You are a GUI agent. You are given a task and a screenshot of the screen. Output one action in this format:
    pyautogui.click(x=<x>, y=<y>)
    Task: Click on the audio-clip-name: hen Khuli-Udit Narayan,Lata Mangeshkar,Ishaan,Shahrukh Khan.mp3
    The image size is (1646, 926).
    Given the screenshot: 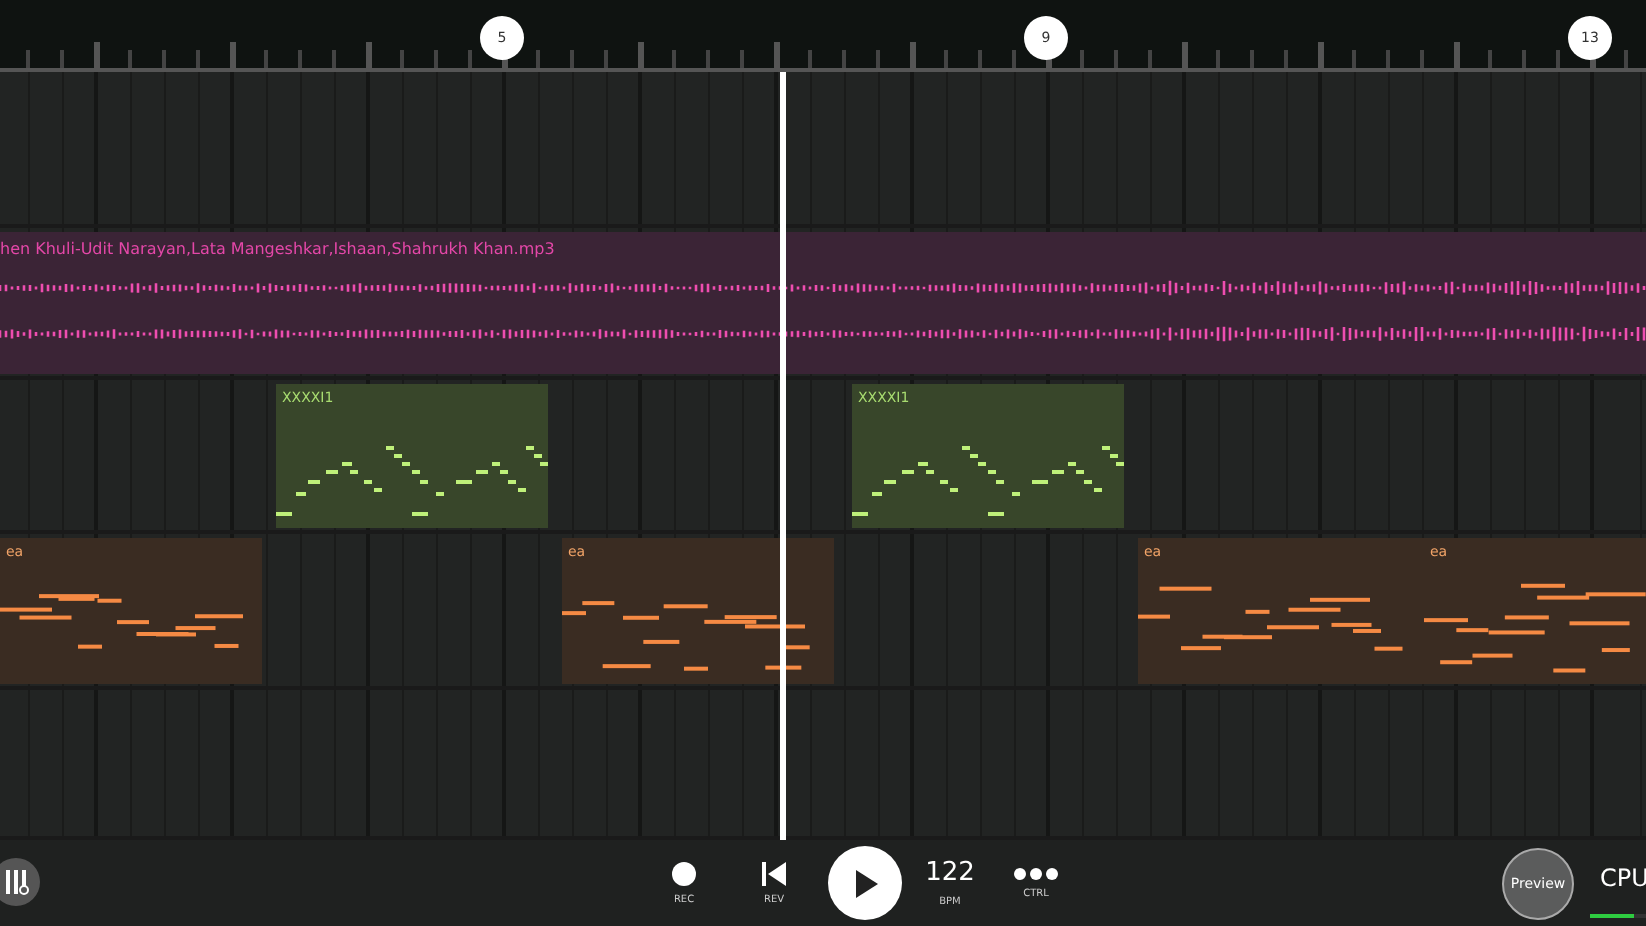 What is the action you would take?
    pyautogui.click(x=277, y=249)
    